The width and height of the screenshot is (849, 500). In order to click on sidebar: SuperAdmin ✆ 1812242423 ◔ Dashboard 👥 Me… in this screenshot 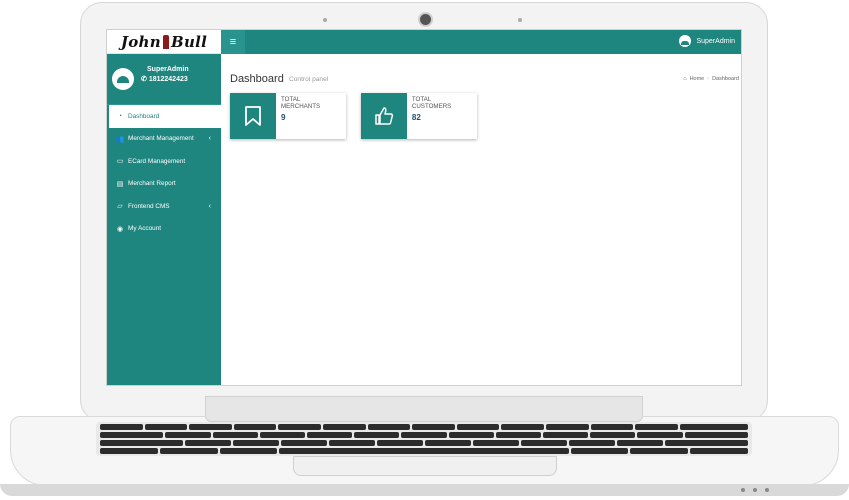, I will do `click(164, 219)`.